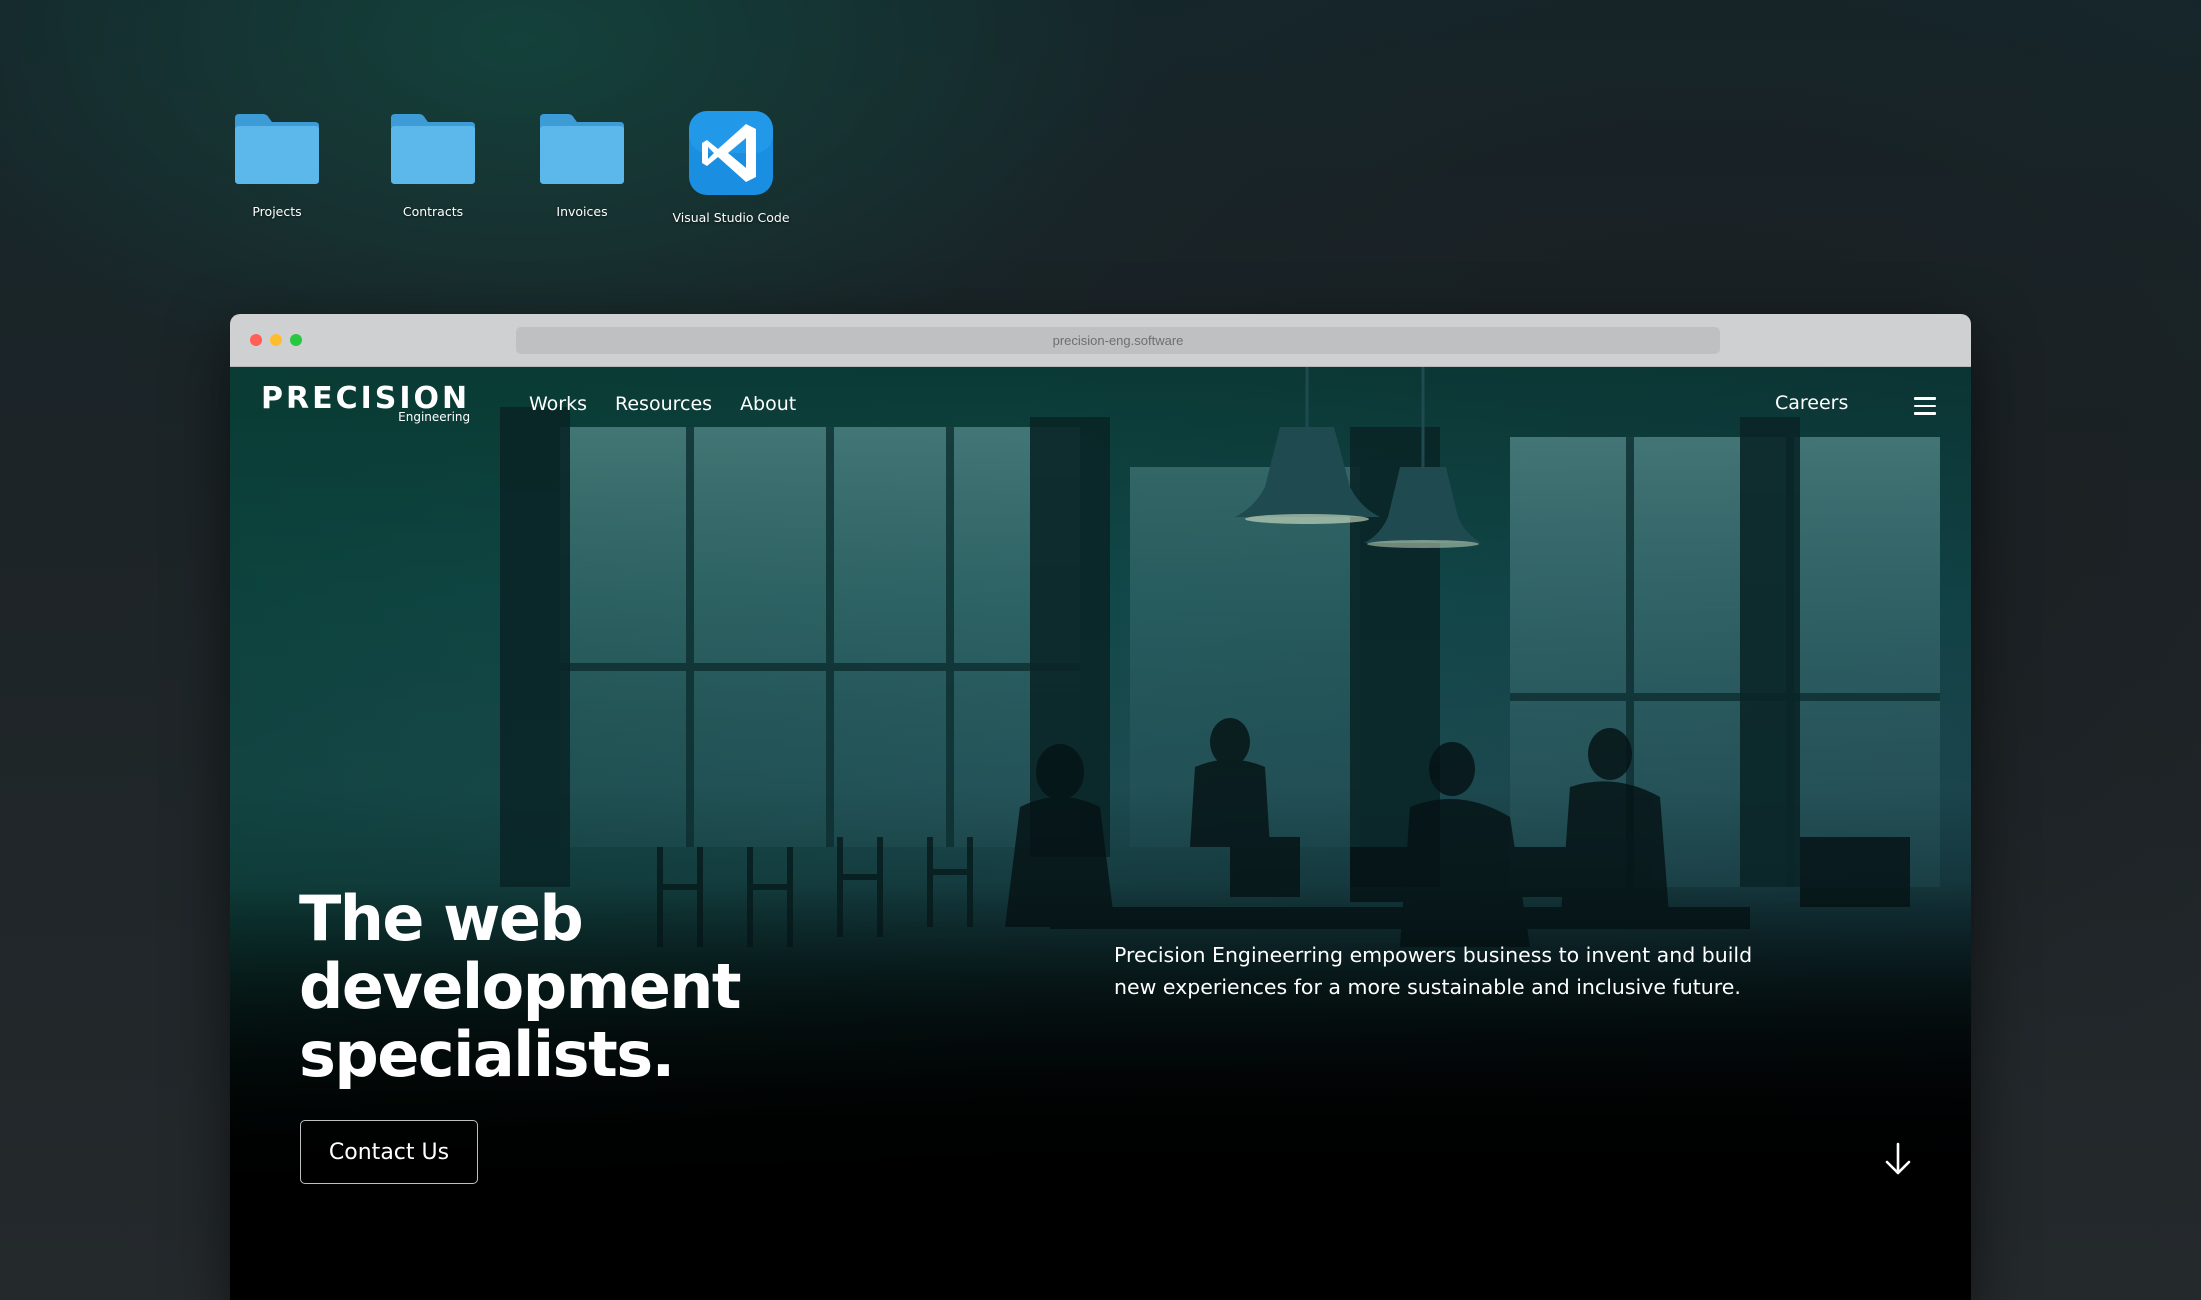 The width and height of the screenshot is (2201, 1300). What do you see at coordinates (296, 340) in the screenshot?
I see `zoom-button` at bounding box center [296, 340].